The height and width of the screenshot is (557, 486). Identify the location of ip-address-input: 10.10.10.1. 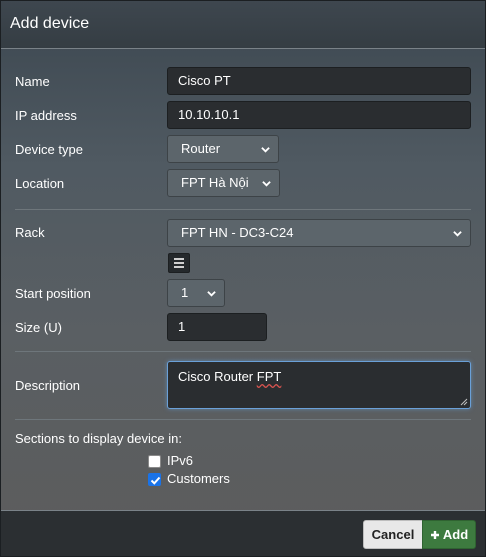
(319, 115).